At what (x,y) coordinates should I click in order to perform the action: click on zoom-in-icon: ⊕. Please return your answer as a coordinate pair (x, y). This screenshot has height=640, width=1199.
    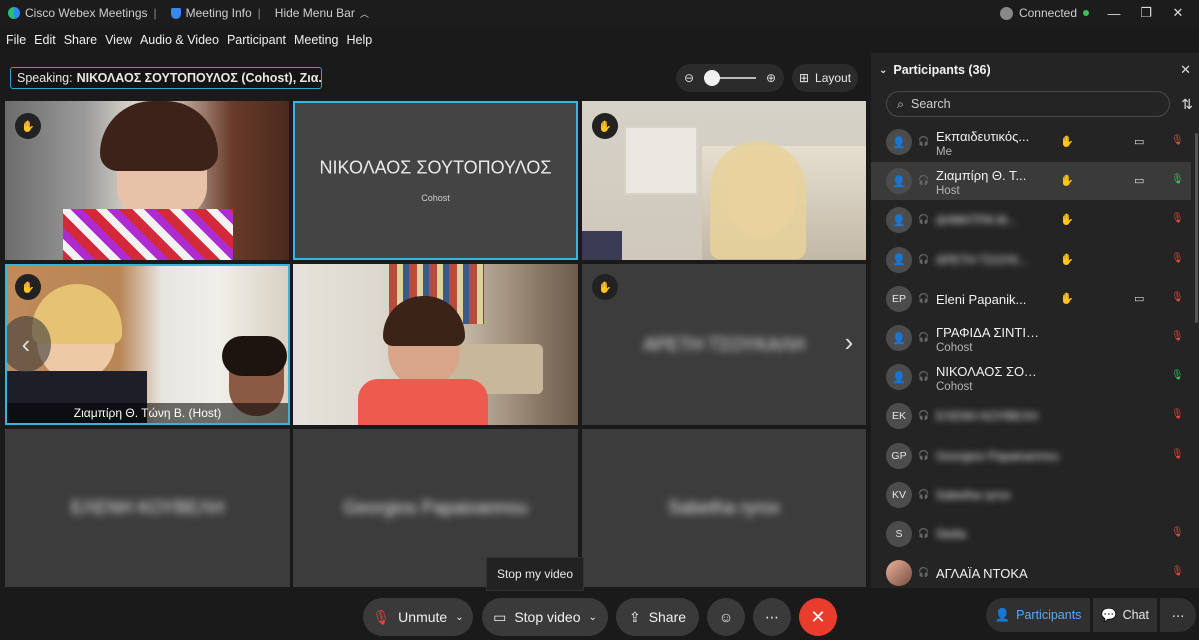
    Looking at the image, I should click on (771, 78).